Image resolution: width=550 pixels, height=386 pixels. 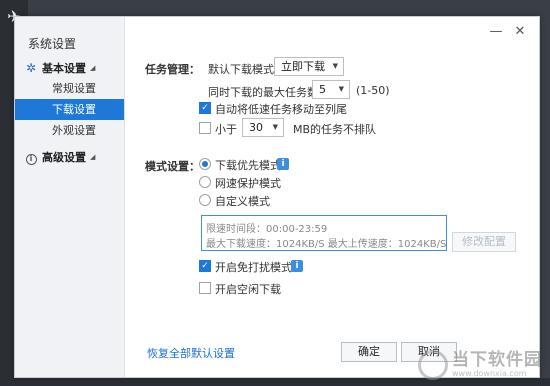 I want to click on radio-custom-mode-label: 自定义模式, so click(x=242, y=201).